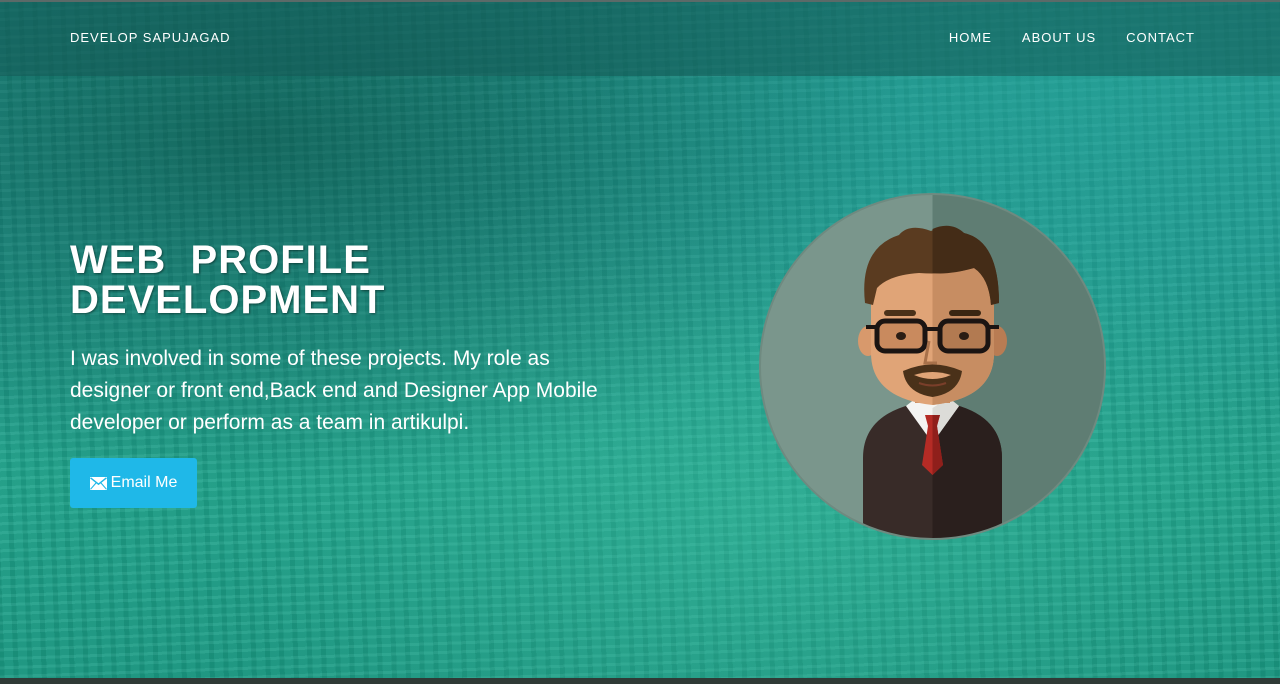 Image resolution: width=1280 pixels, height=684 pixels. What do you see at coordinates (640, 681) in the screenshot?
I see `bottom-edge` at bounding box center [640, 681].